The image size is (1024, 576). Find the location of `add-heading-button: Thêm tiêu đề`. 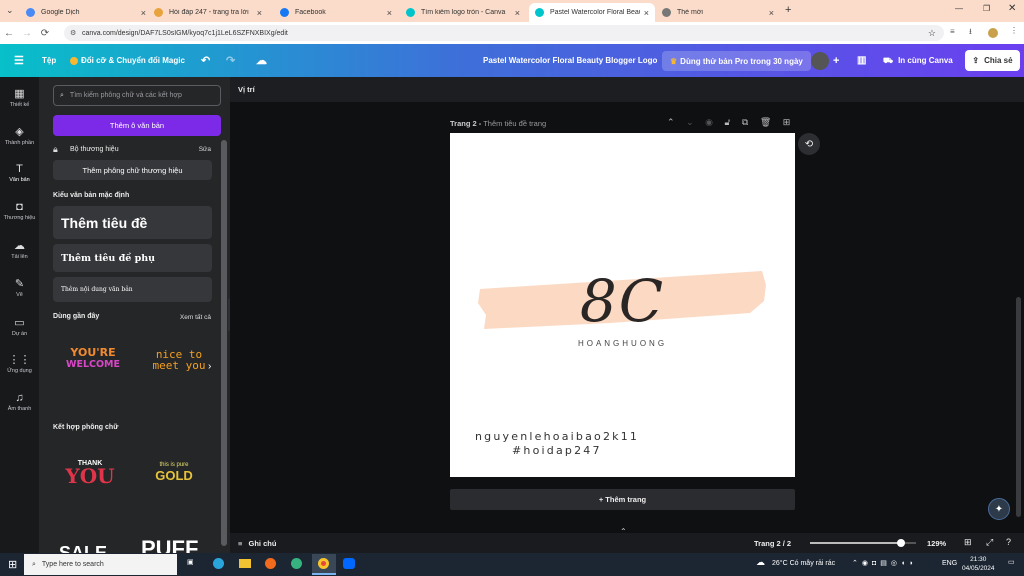

add-heading-button: Thêm tiêu đề is located at coordinates (132, 222).